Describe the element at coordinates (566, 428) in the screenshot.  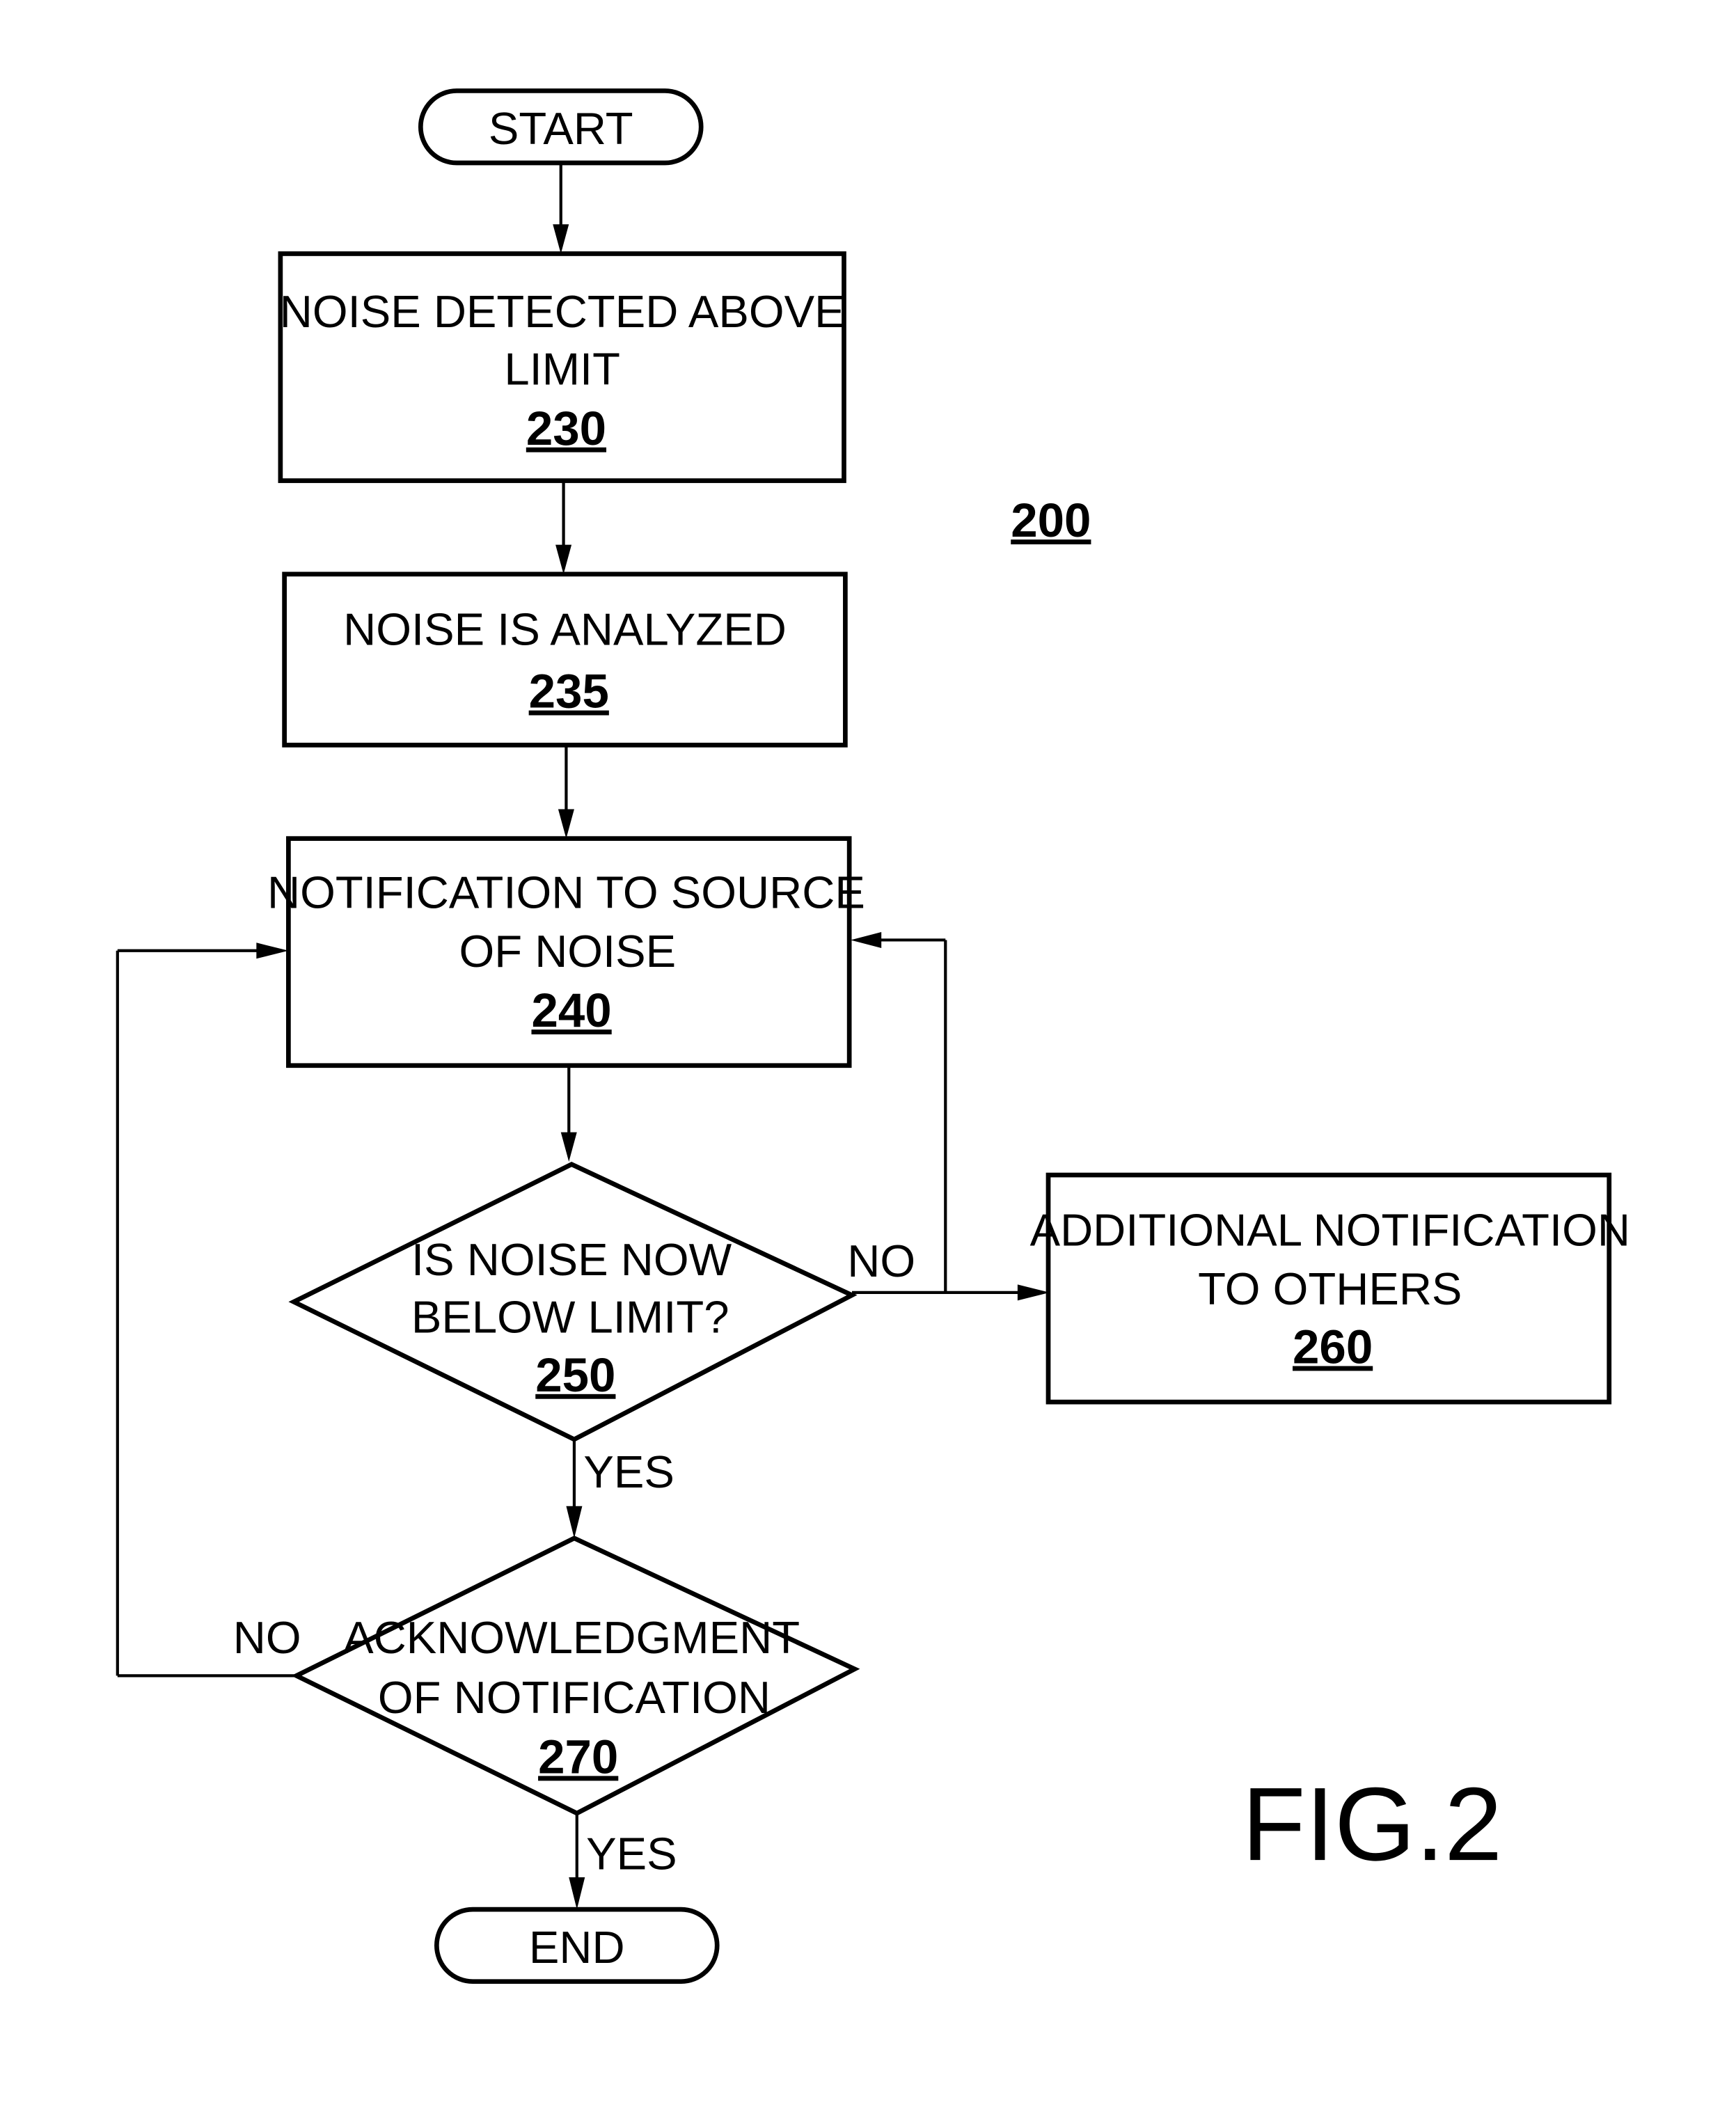
I see `node-230-ref: 230` at that location.